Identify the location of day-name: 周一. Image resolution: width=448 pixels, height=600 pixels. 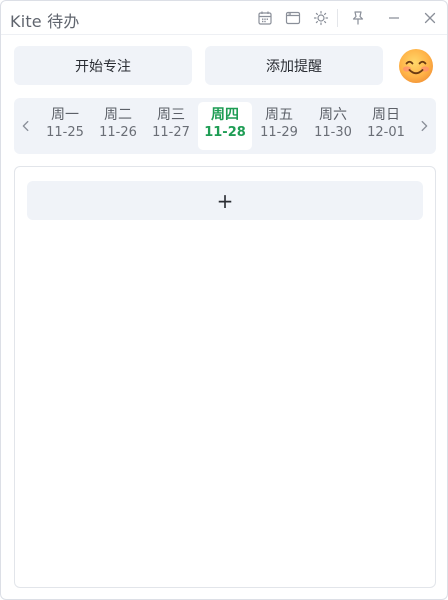
(65, 115).